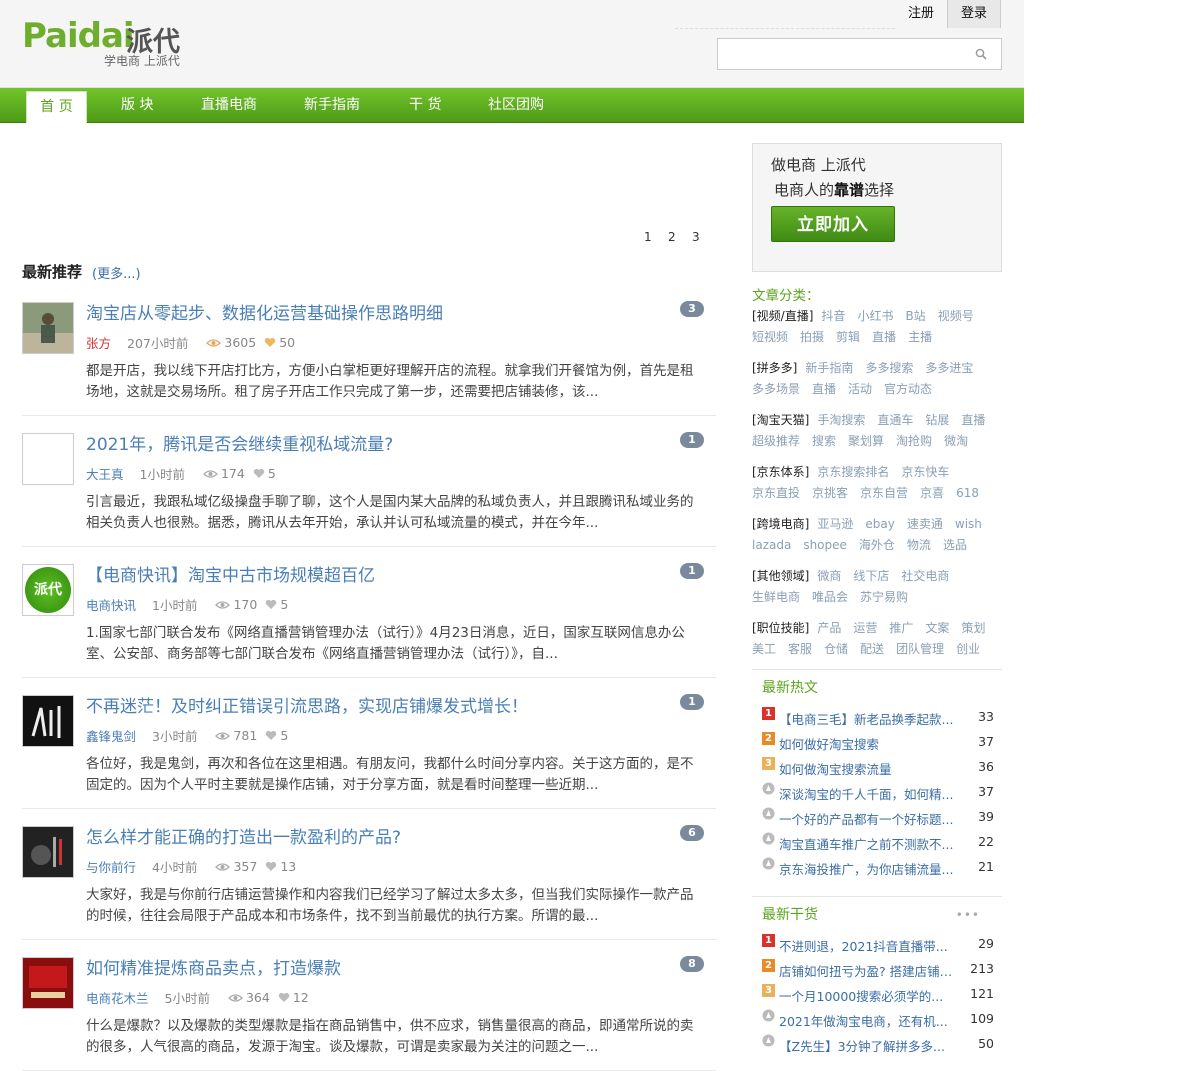  Describe the element at coordinates (800, 649) in the screenshot. I see `category-tag: 客服` at that location.